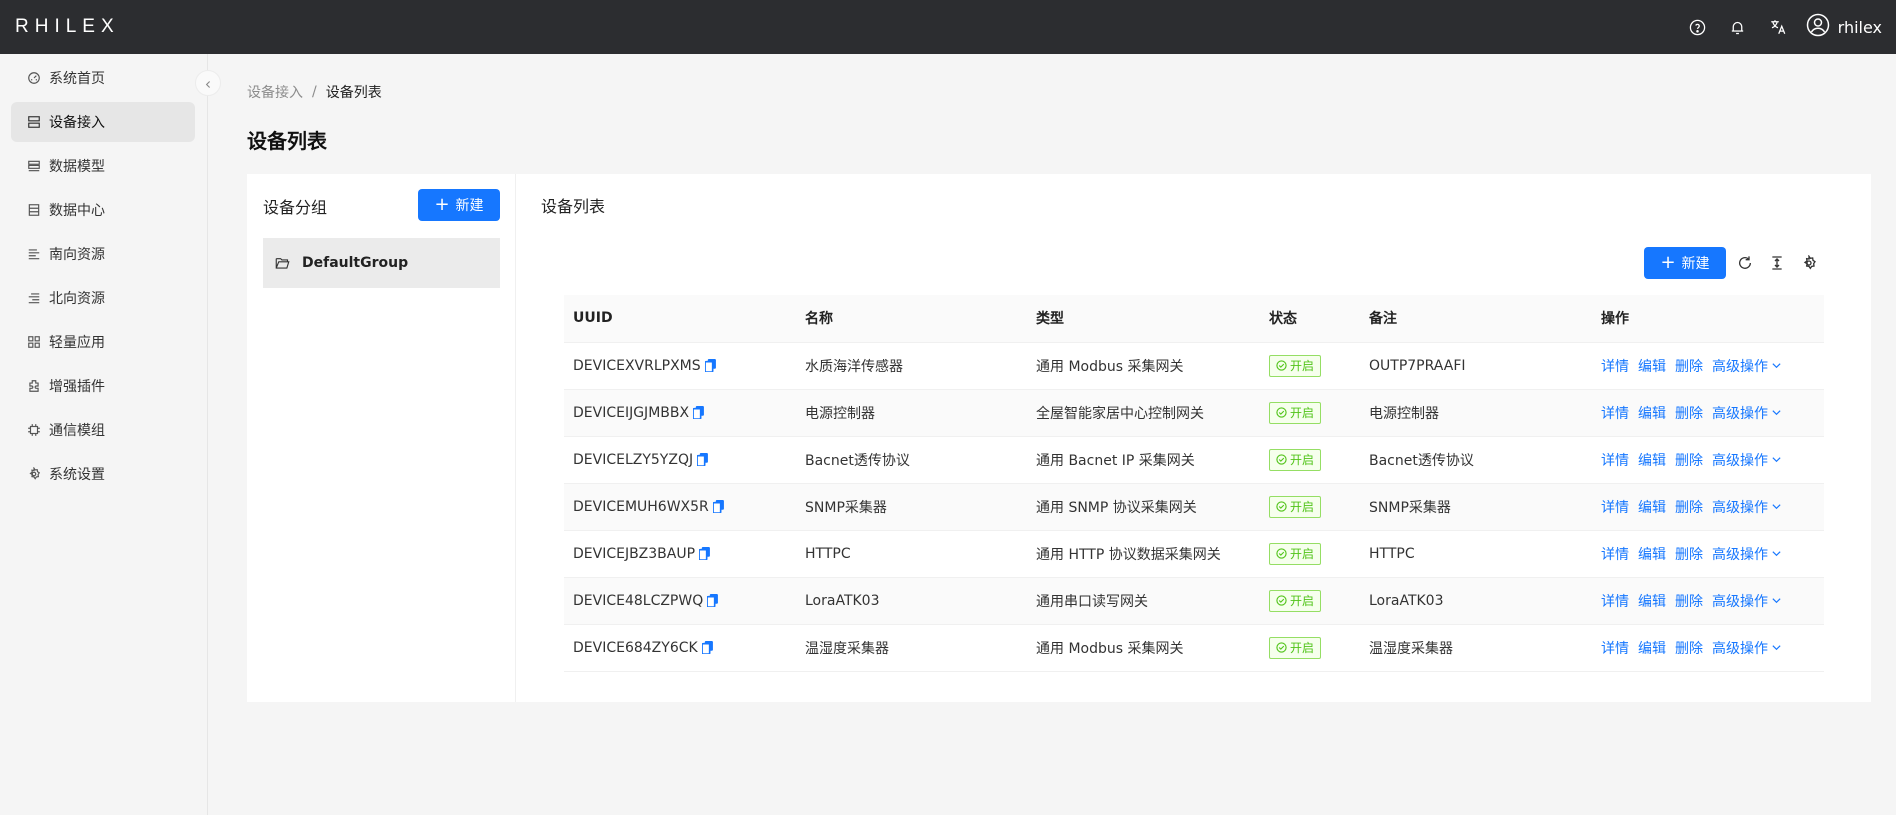  Describe the element at coordinates (77, 79) in the screenshot. I see `sidebar-item-label: 系统首页` at that location.